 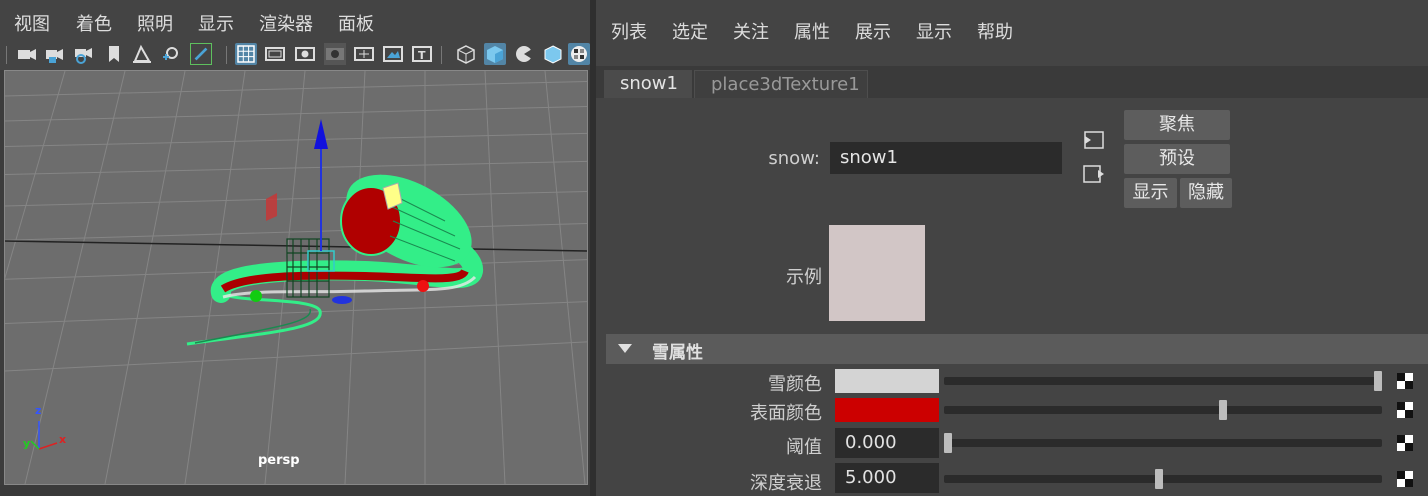 What do you see at coordinates (887, 410) in the screenshot?
I see `surface-color-swatch` at bounding box center [887, 410].